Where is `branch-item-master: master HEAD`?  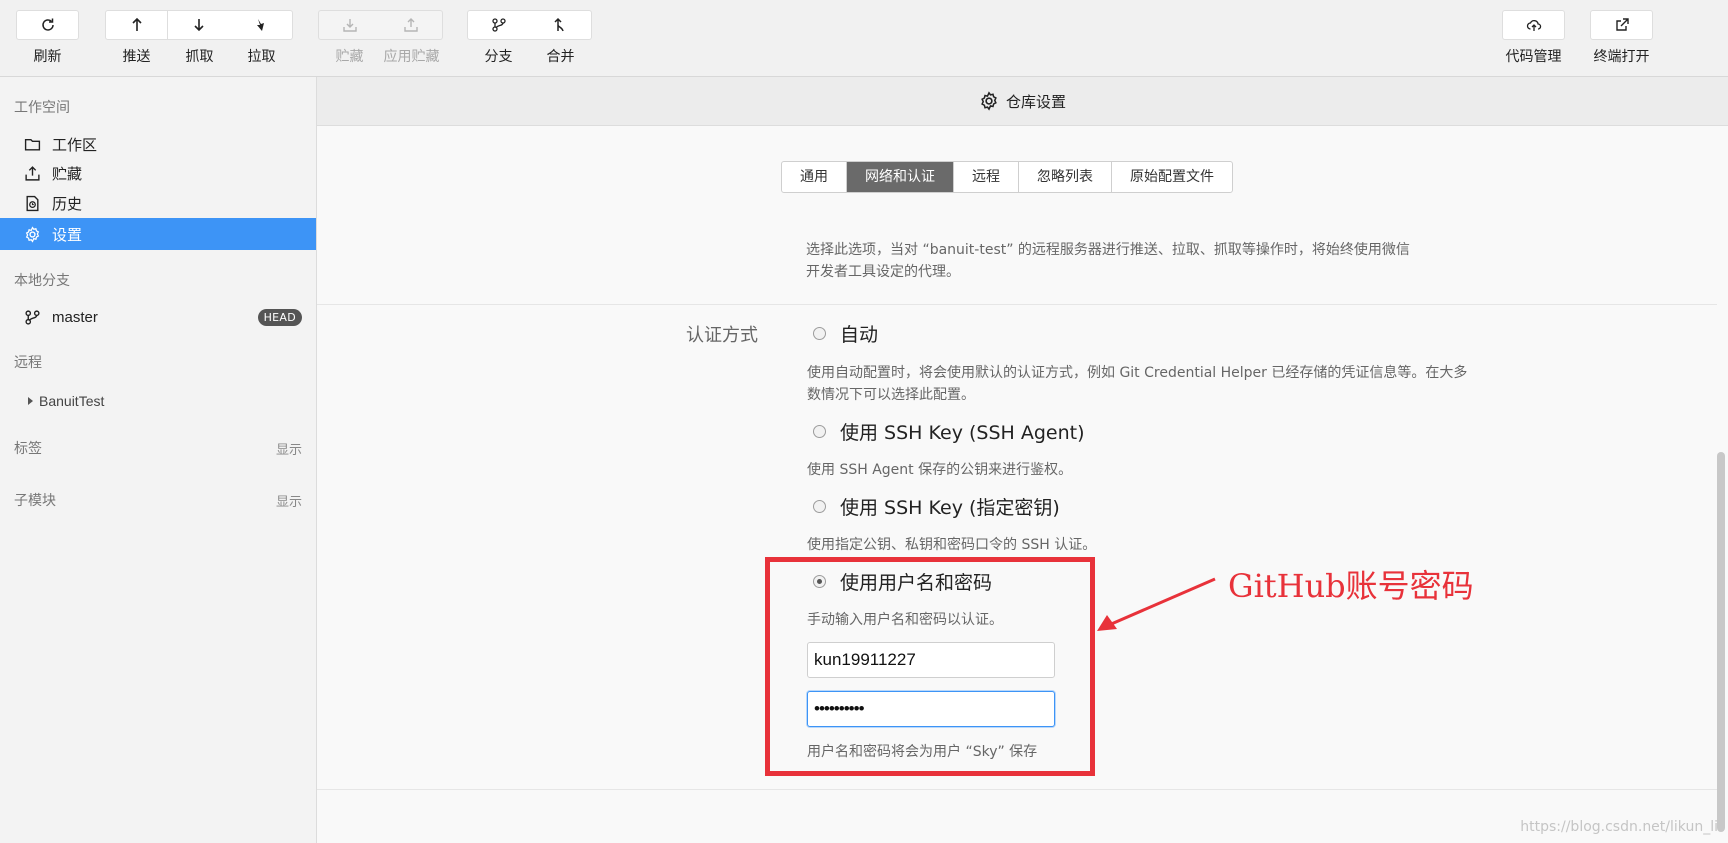
branch-item-master: master HEAD is located at coordinates (158, 317).